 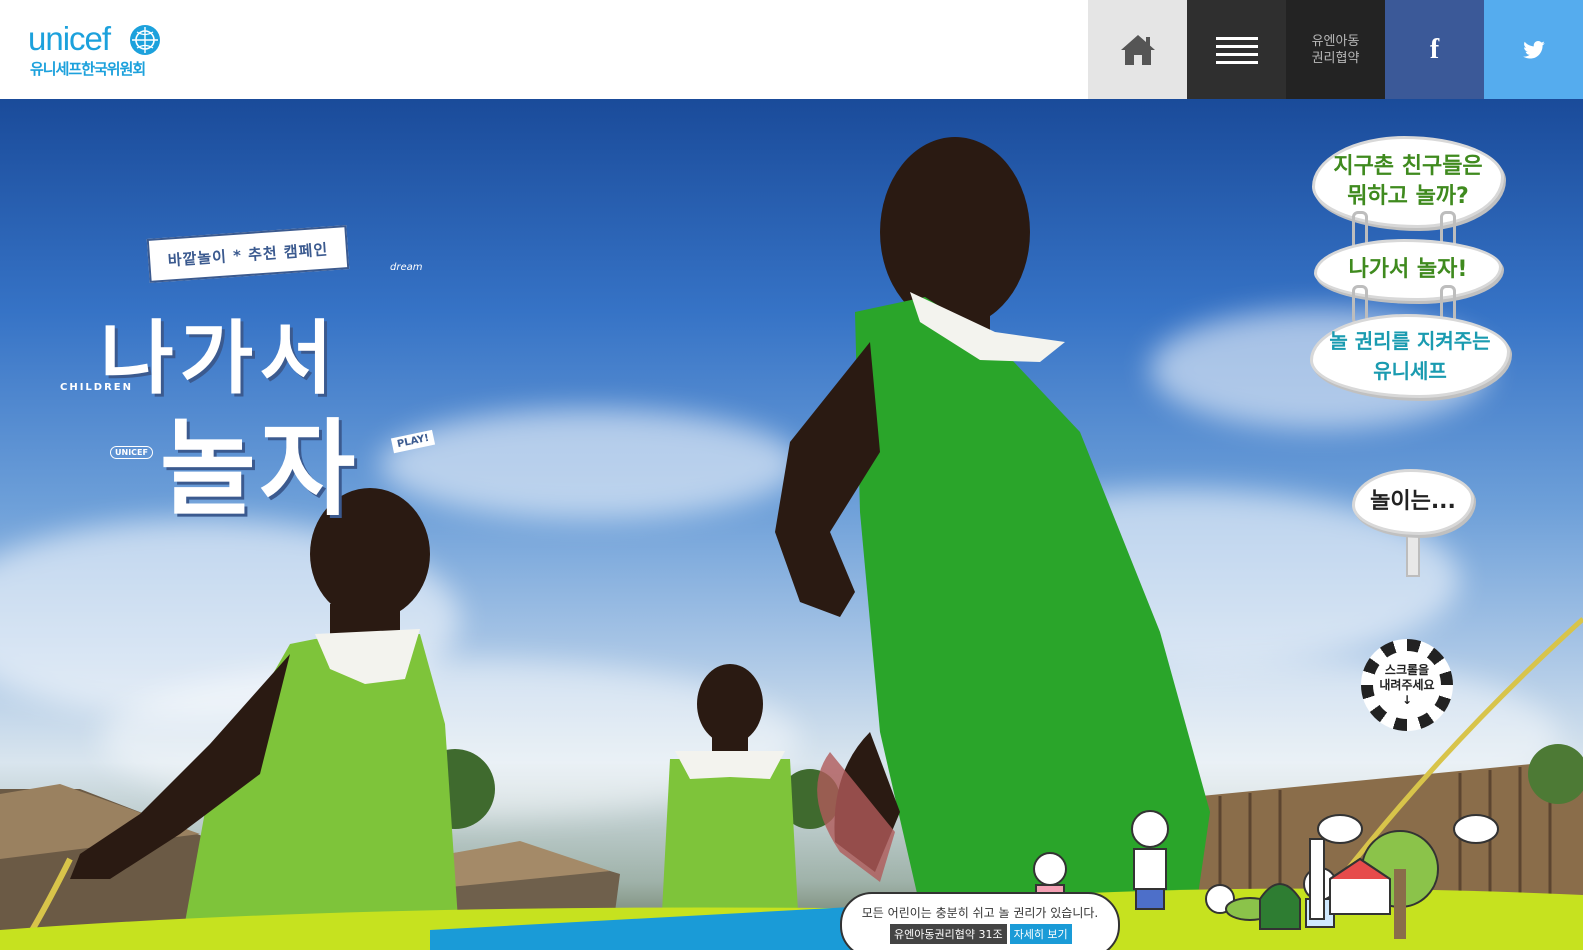 What do you see at coordinates (980, 913) in the screenshot?
I see `rights-text: 모든 어린이는 충분히 쉬고 놀 권리가 있습니다.` at bounding box center [980, 913].